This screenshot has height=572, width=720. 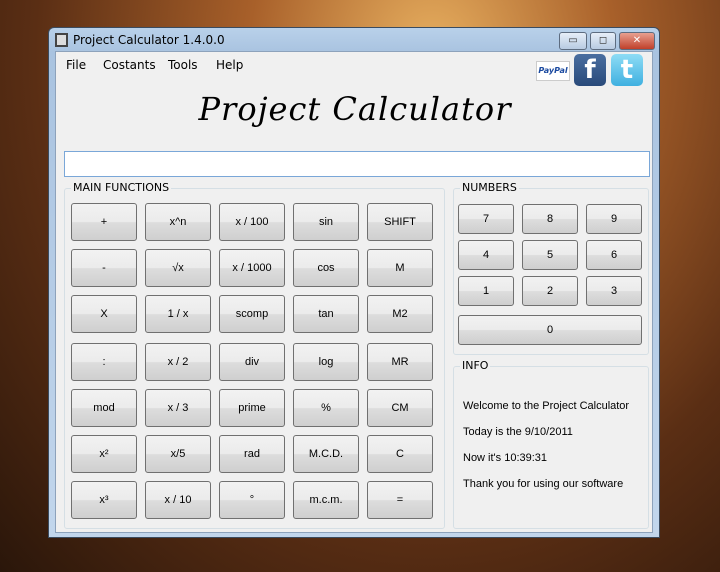 What do you see at coordinates (505, 458) in the screenshot?
I see `info-time: Now it's 10:39:31` at bounding box center [505, 458].